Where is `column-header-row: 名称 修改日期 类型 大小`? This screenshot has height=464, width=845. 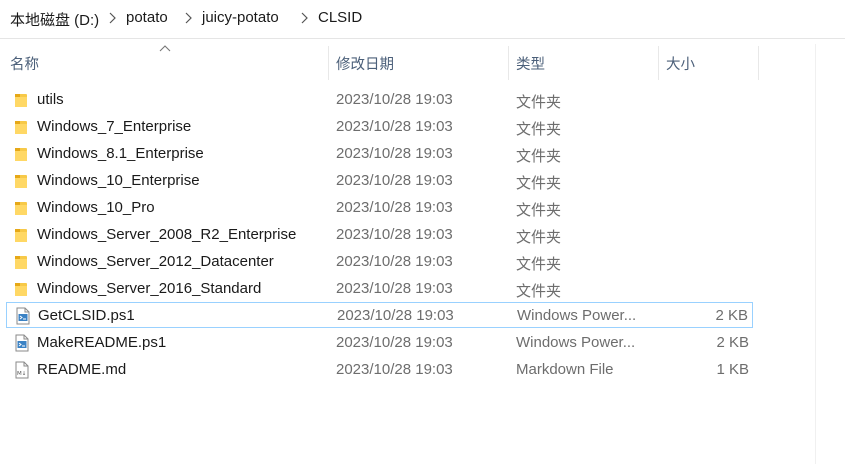
column-header-row: 名称 修改日期 类型 大小 is located at coordinates (422, 60).